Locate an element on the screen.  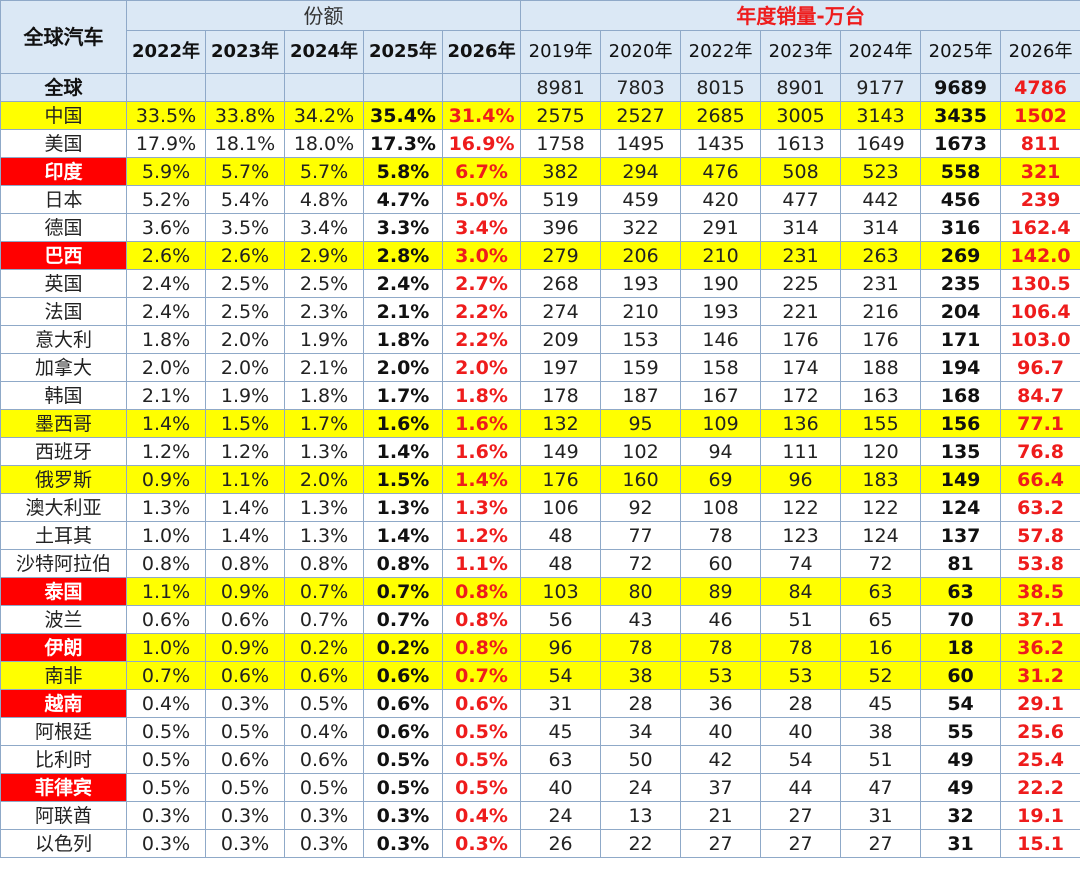
sales-year-header: 2020年 is located at coordinates (641, 52).